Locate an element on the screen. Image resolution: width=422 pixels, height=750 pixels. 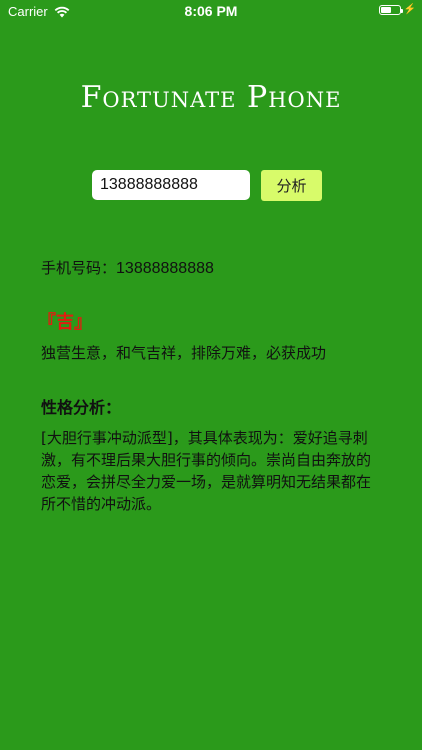
status-bar: Carrier 8:06 PM ⚡ is located at coordinates (211, 12).